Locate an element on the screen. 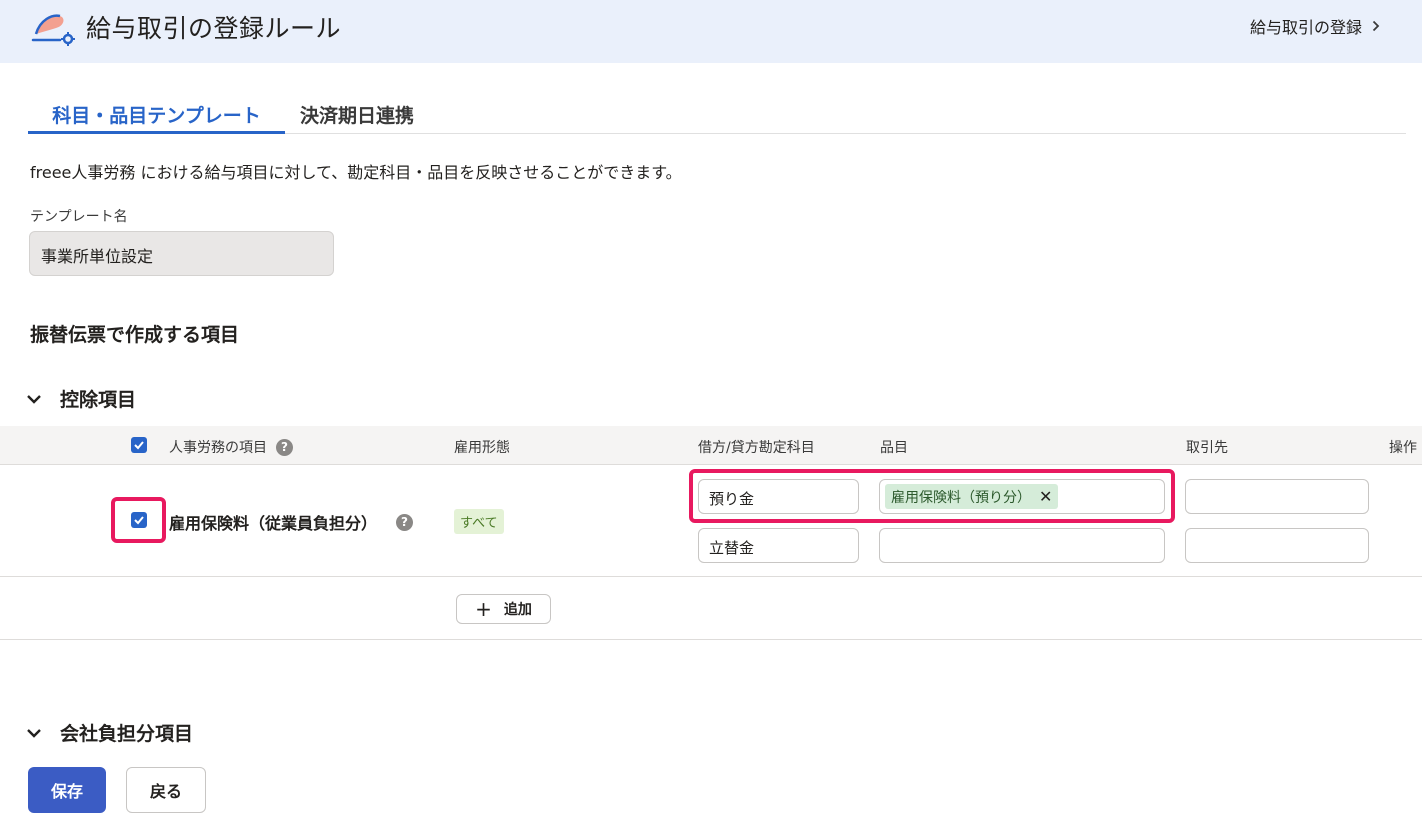 The image size is (1422, 830). column-item-label: 人事労務の項目 is located at coordinates (218, 448).